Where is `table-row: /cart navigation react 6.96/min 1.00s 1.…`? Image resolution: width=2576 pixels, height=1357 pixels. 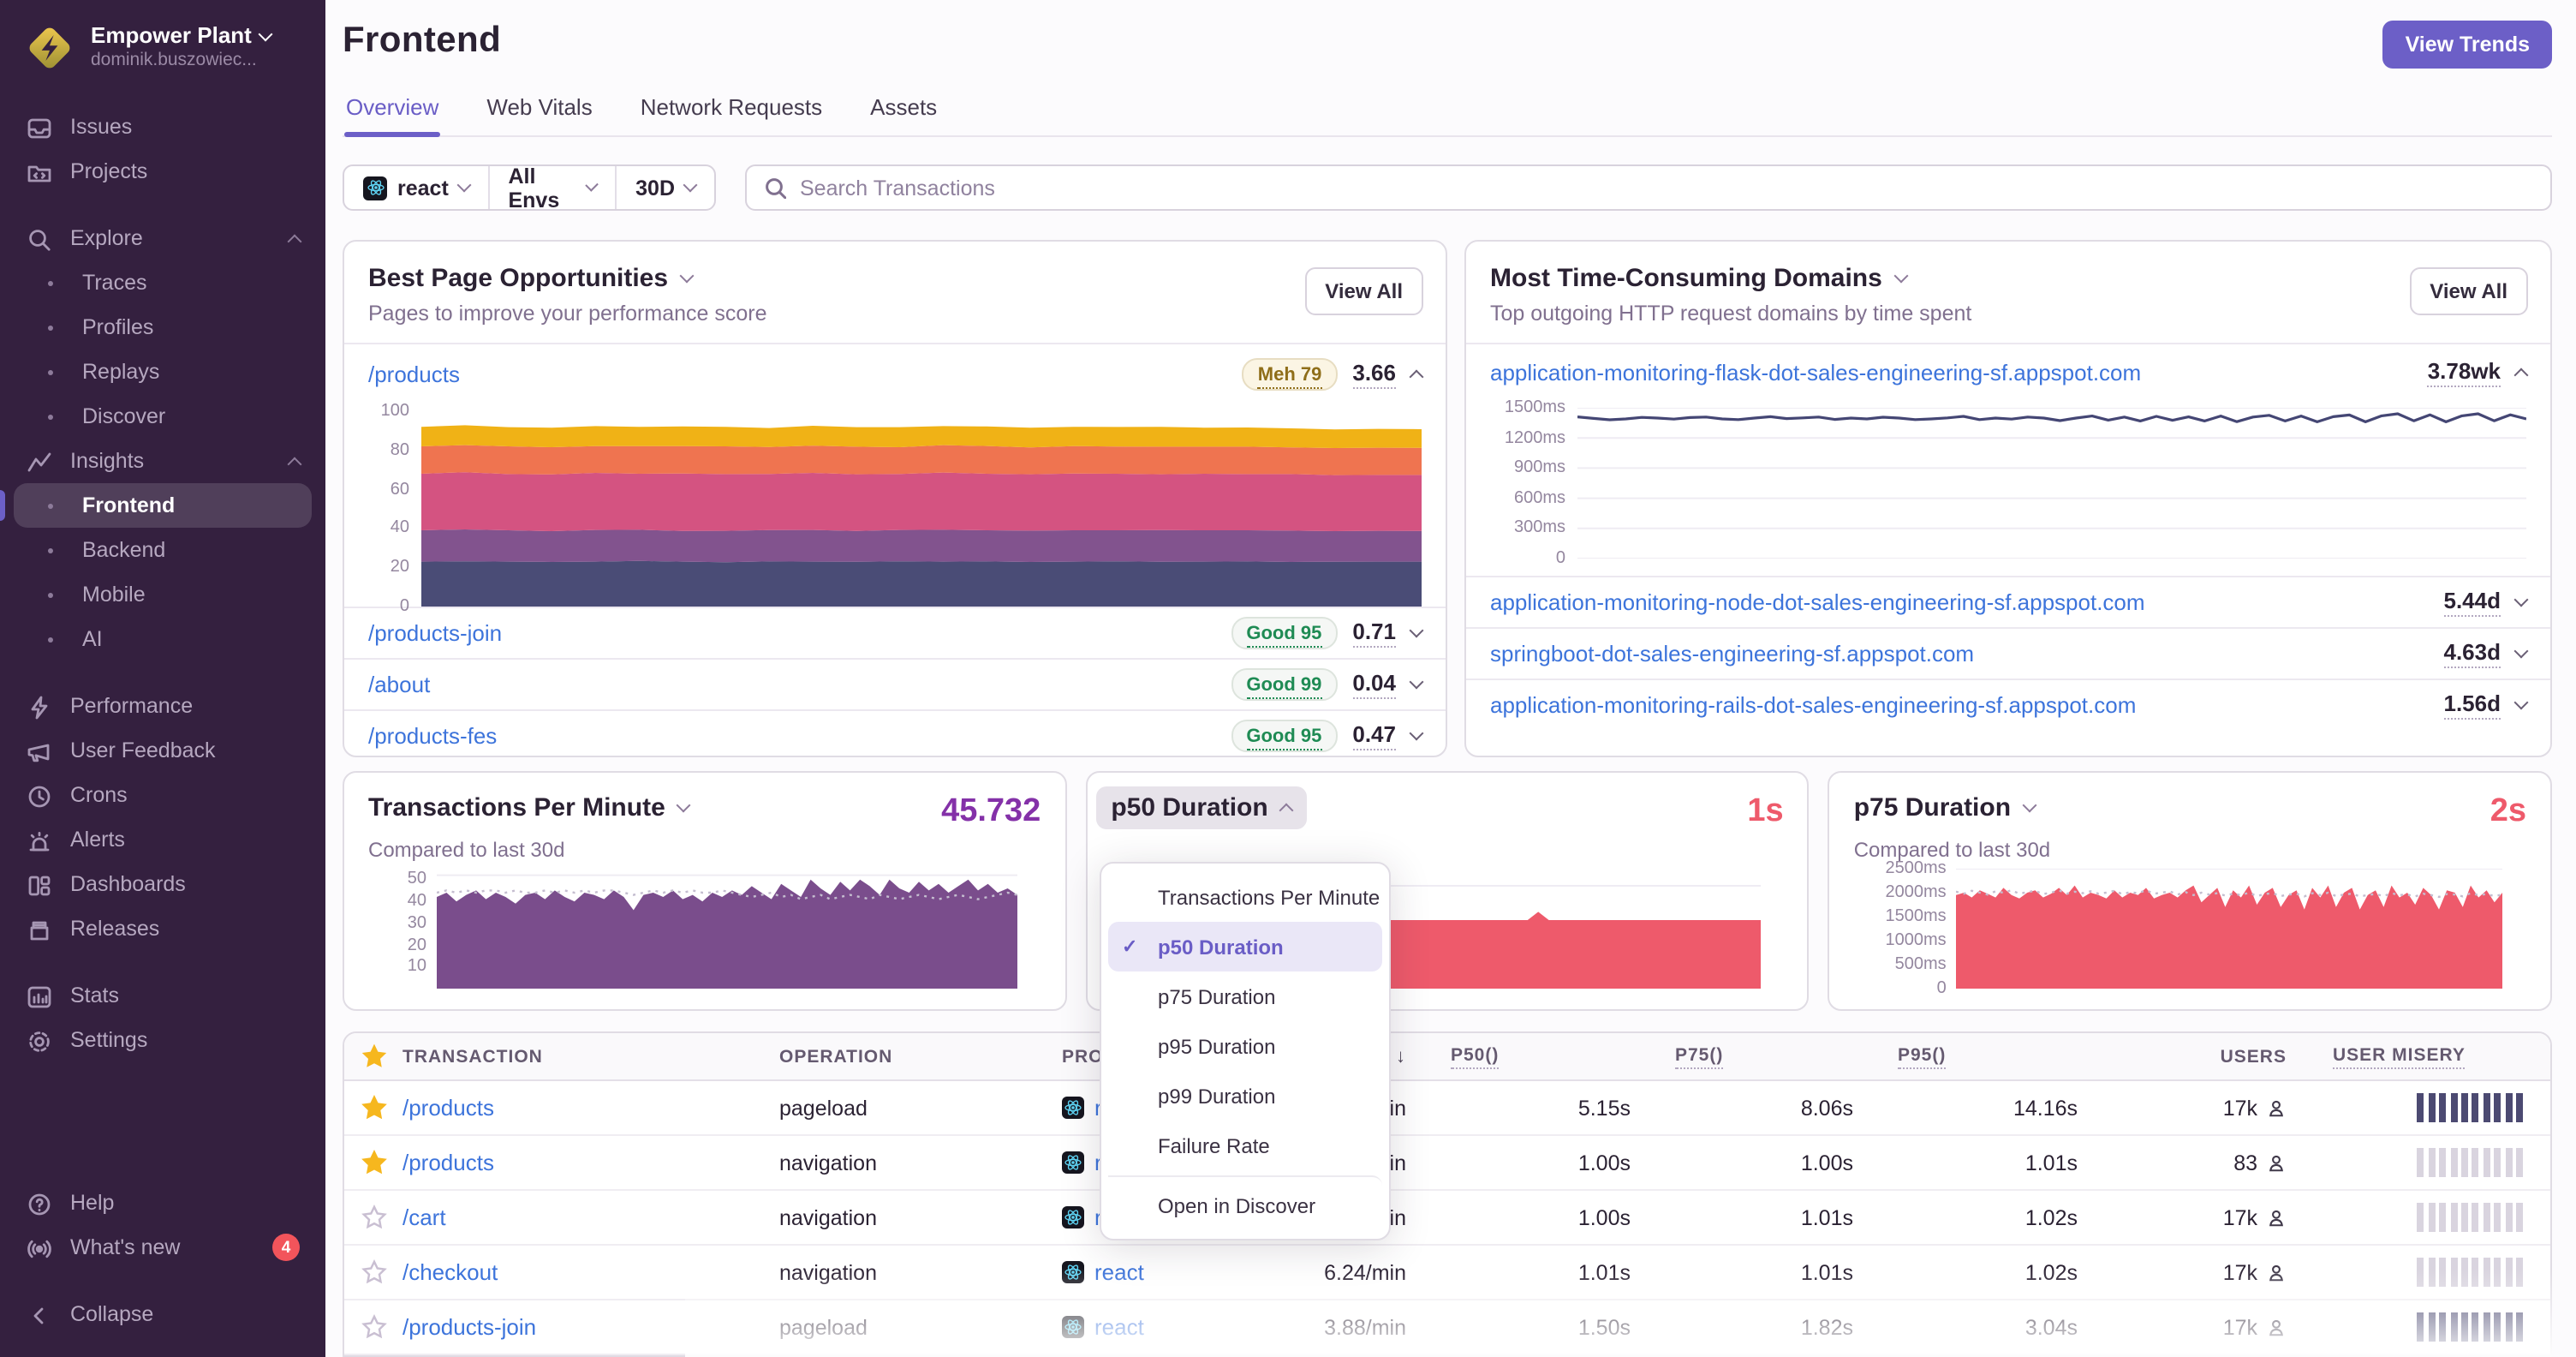
table-row: /cart navigation react 6.96/min 1.00s 1.… is located at coordinates (1447, 1218).